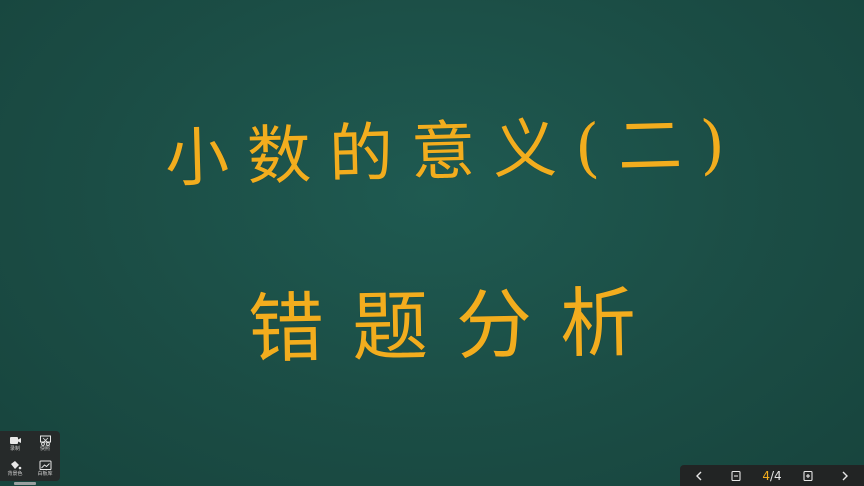 This screenshot has height=486, width=864. I want to click on add-page-button, so click(808, 476).